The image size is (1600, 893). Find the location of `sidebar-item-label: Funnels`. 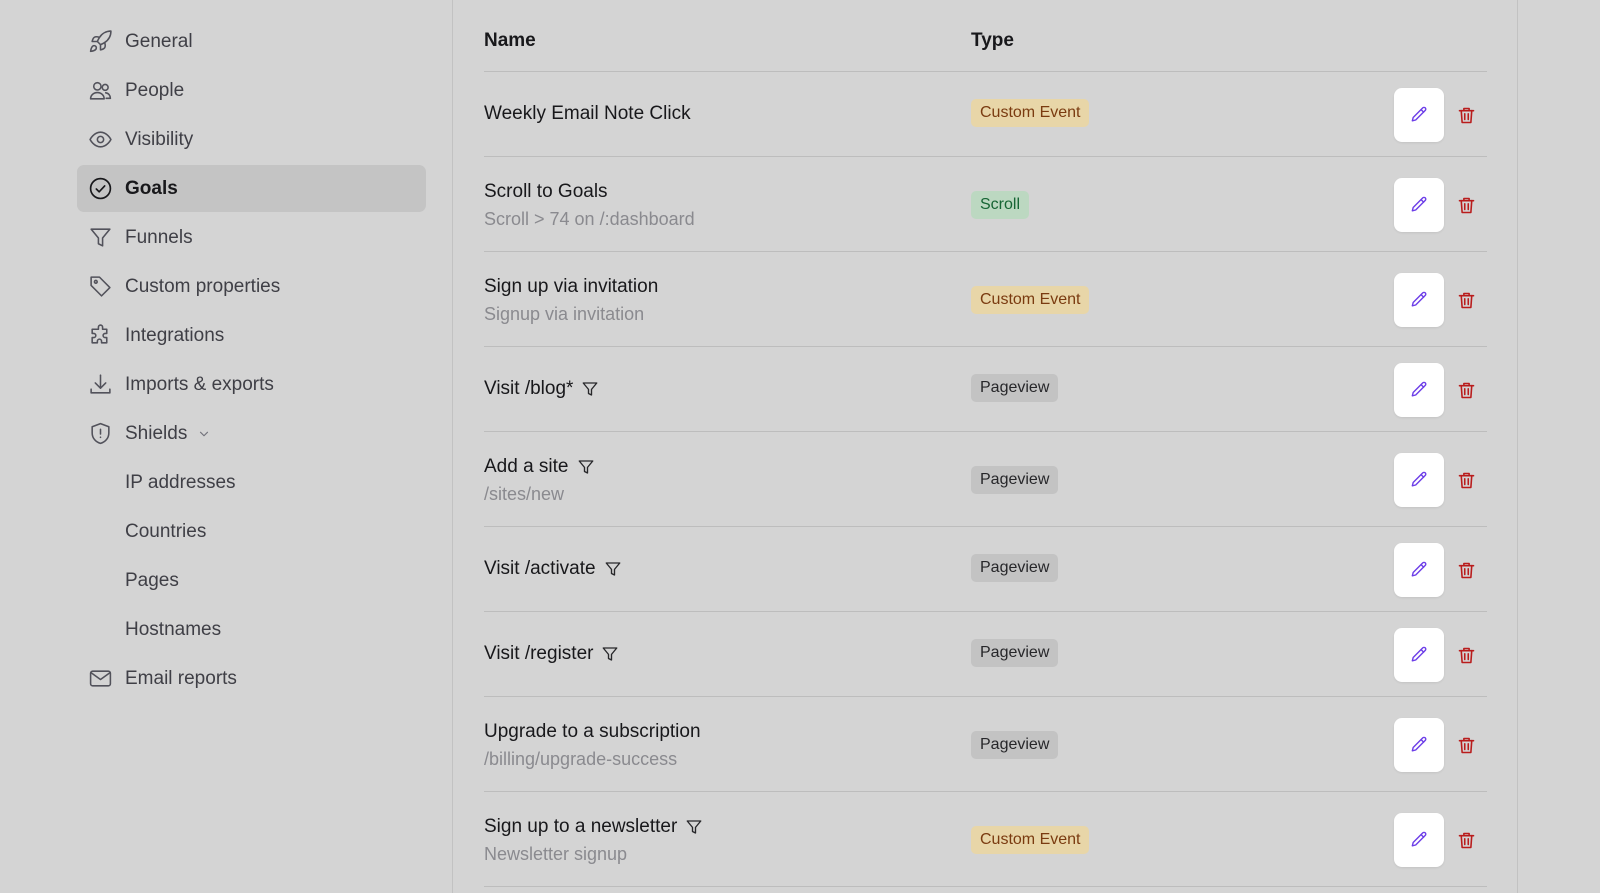

sidebar-item-label: Funnels is located at coordinates (159, 237).